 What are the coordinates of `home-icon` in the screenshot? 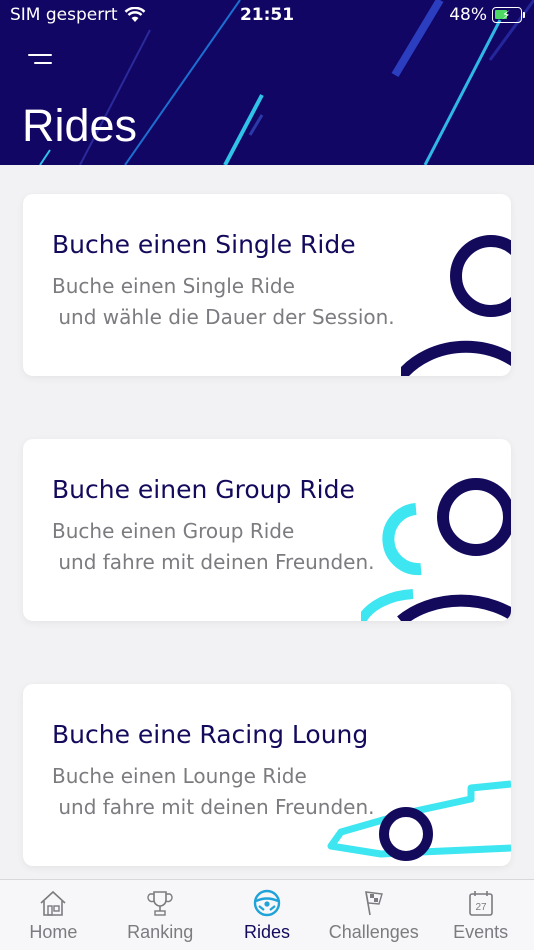 It's located at (53, 903).